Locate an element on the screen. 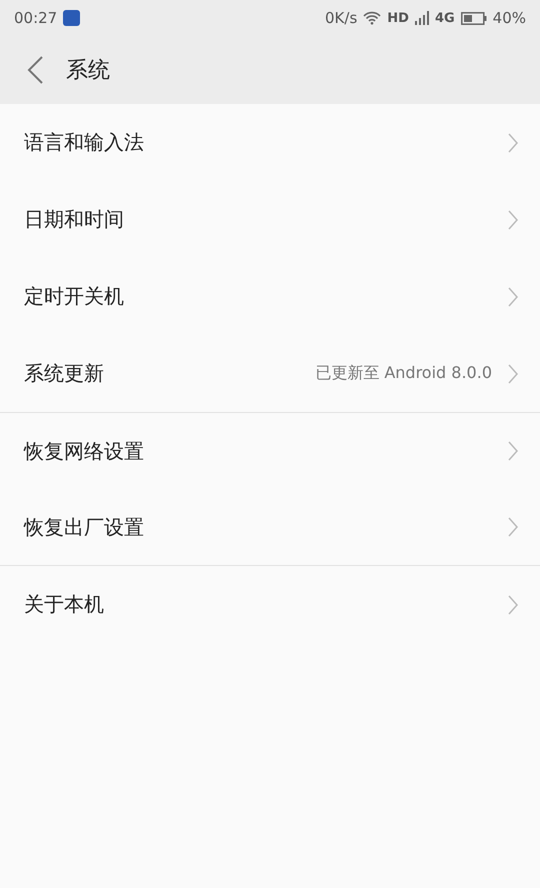 The width and height of the screenshot is (540, 888). wifi-icon is located at coordinates (372, 18).